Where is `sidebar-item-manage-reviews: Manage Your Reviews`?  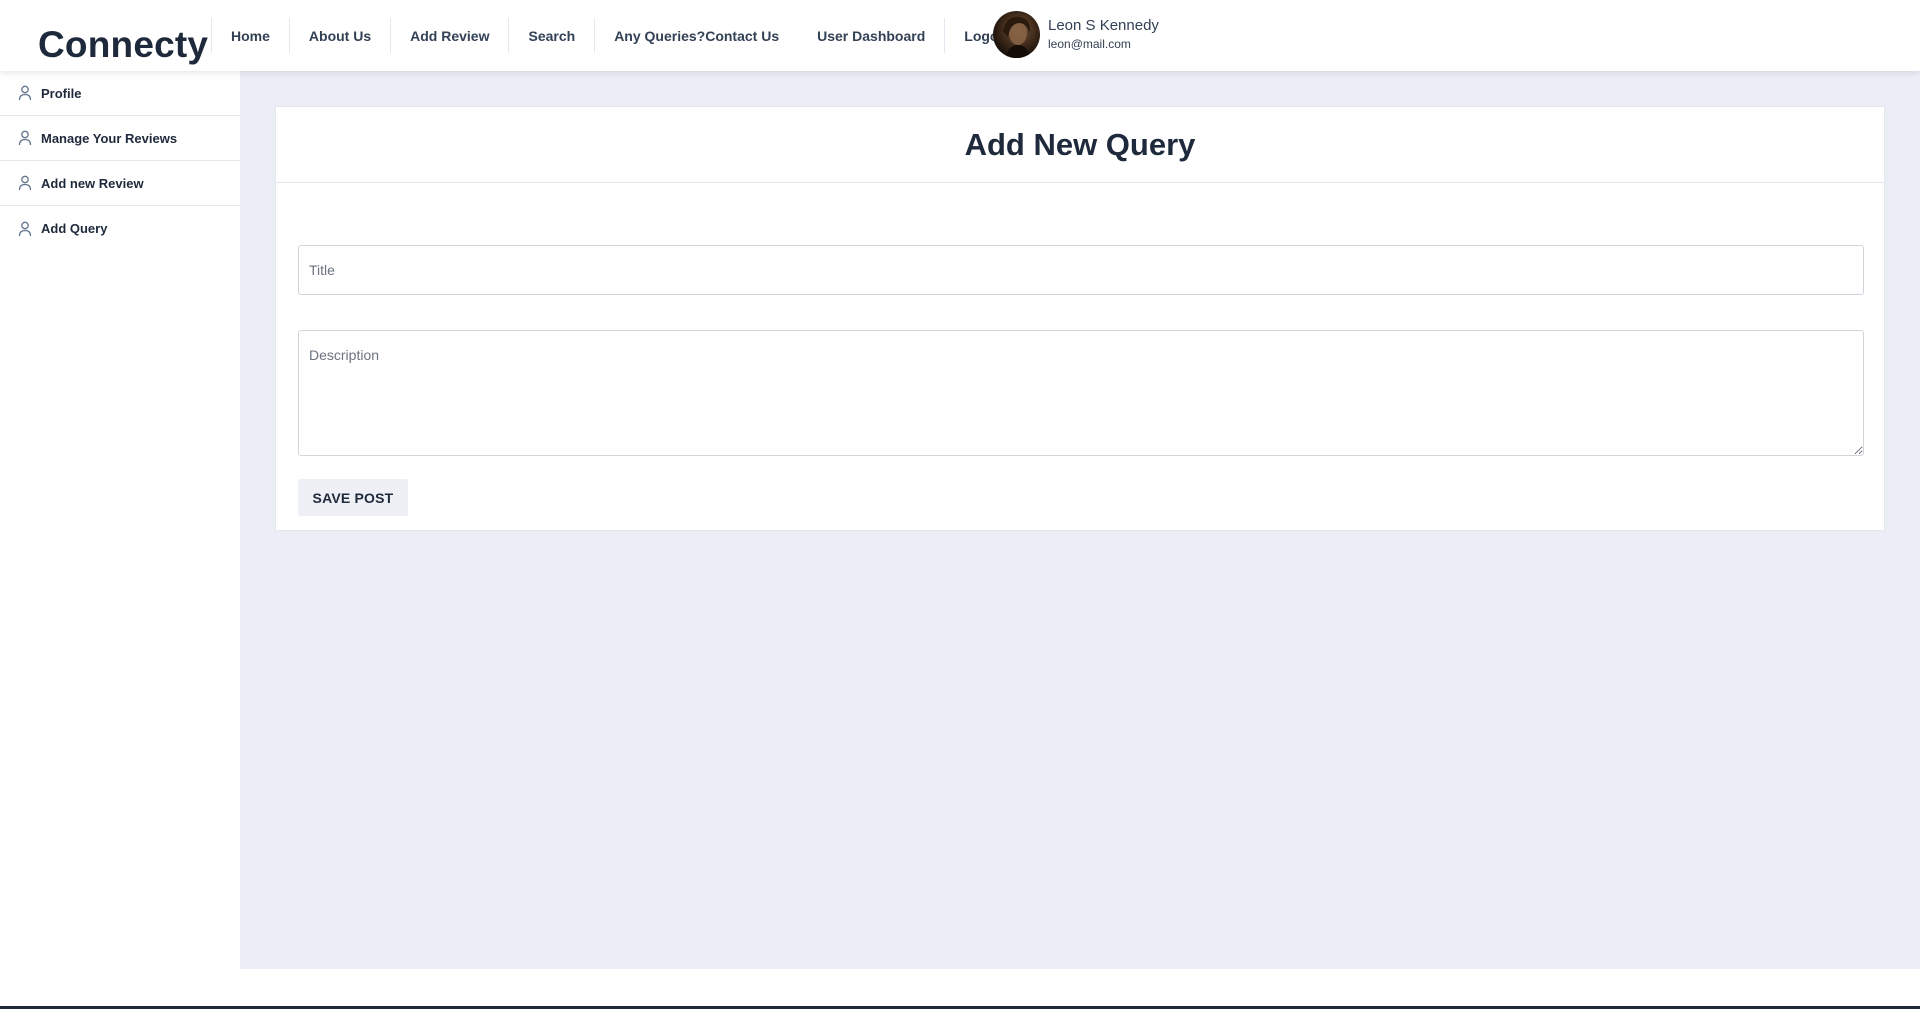
sidebar-item-manage-reviews: Manage Your Reviews is located at coordinates (120, 138).